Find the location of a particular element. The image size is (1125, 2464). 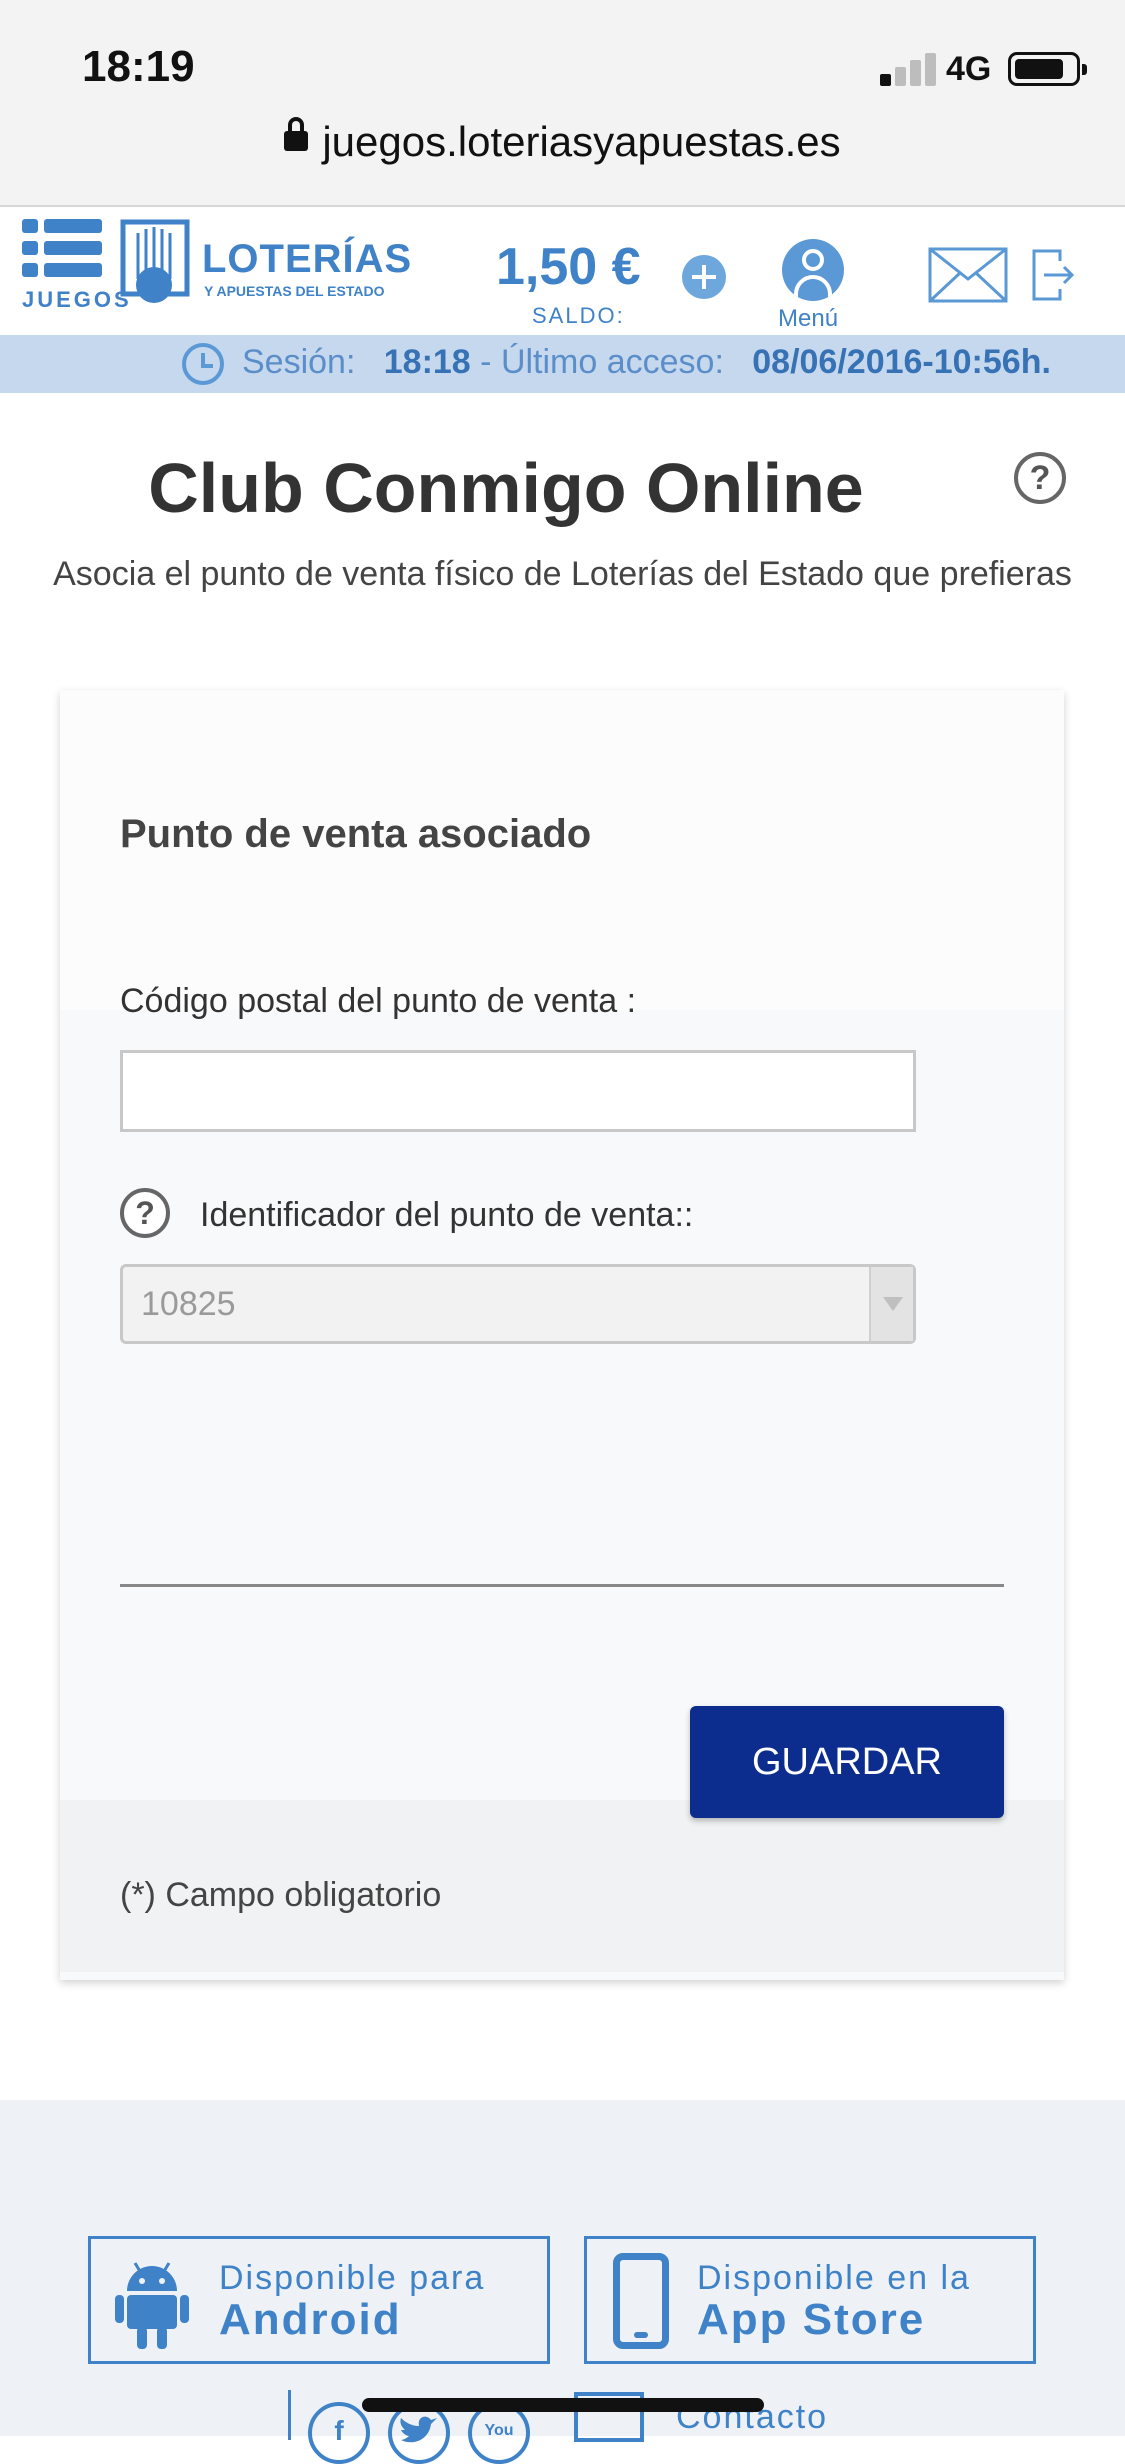

save-button: GUARDAR is located at coordinates (847, 1762).